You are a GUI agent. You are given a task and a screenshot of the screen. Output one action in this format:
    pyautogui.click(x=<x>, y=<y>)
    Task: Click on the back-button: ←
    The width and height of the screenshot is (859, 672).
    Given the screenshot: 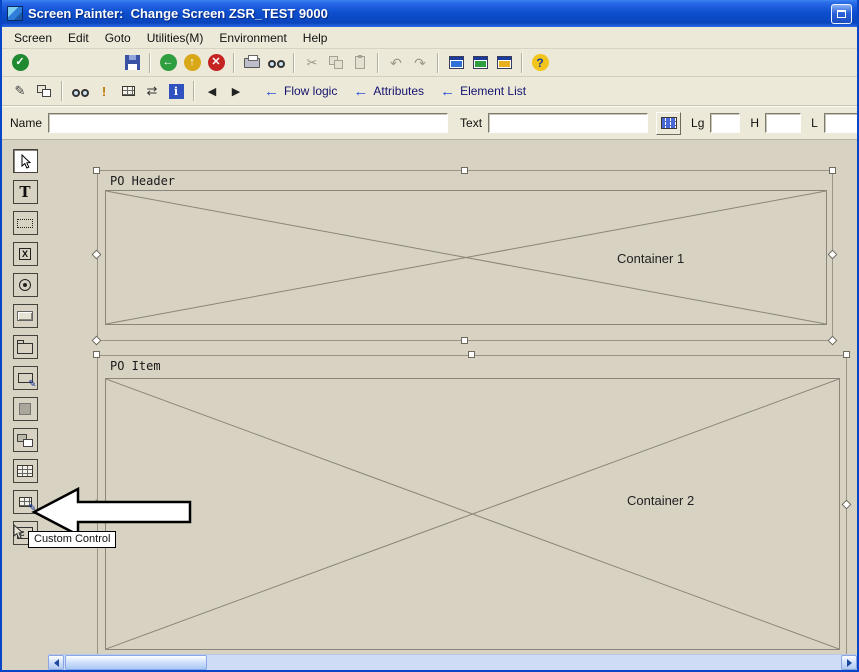 What is the action you would take?
    pyautogui.click(x=168, y=62)
    